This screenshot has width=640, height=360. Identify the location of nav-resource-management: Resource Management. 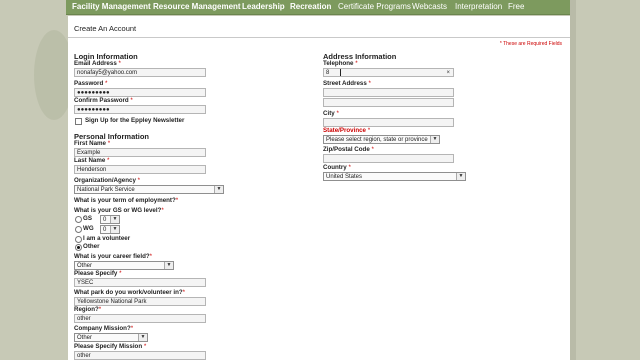
(197, 6).